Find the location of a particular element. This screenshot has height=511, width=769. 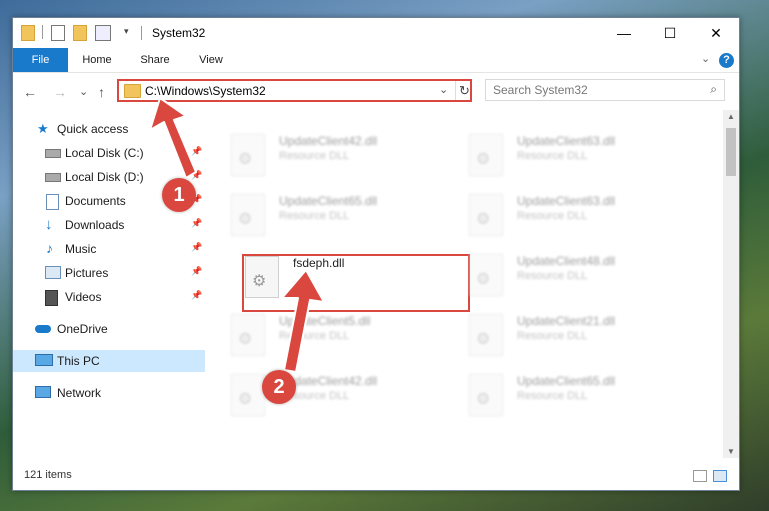

step-badge-2: 2 is located at coordinates (279, 387).